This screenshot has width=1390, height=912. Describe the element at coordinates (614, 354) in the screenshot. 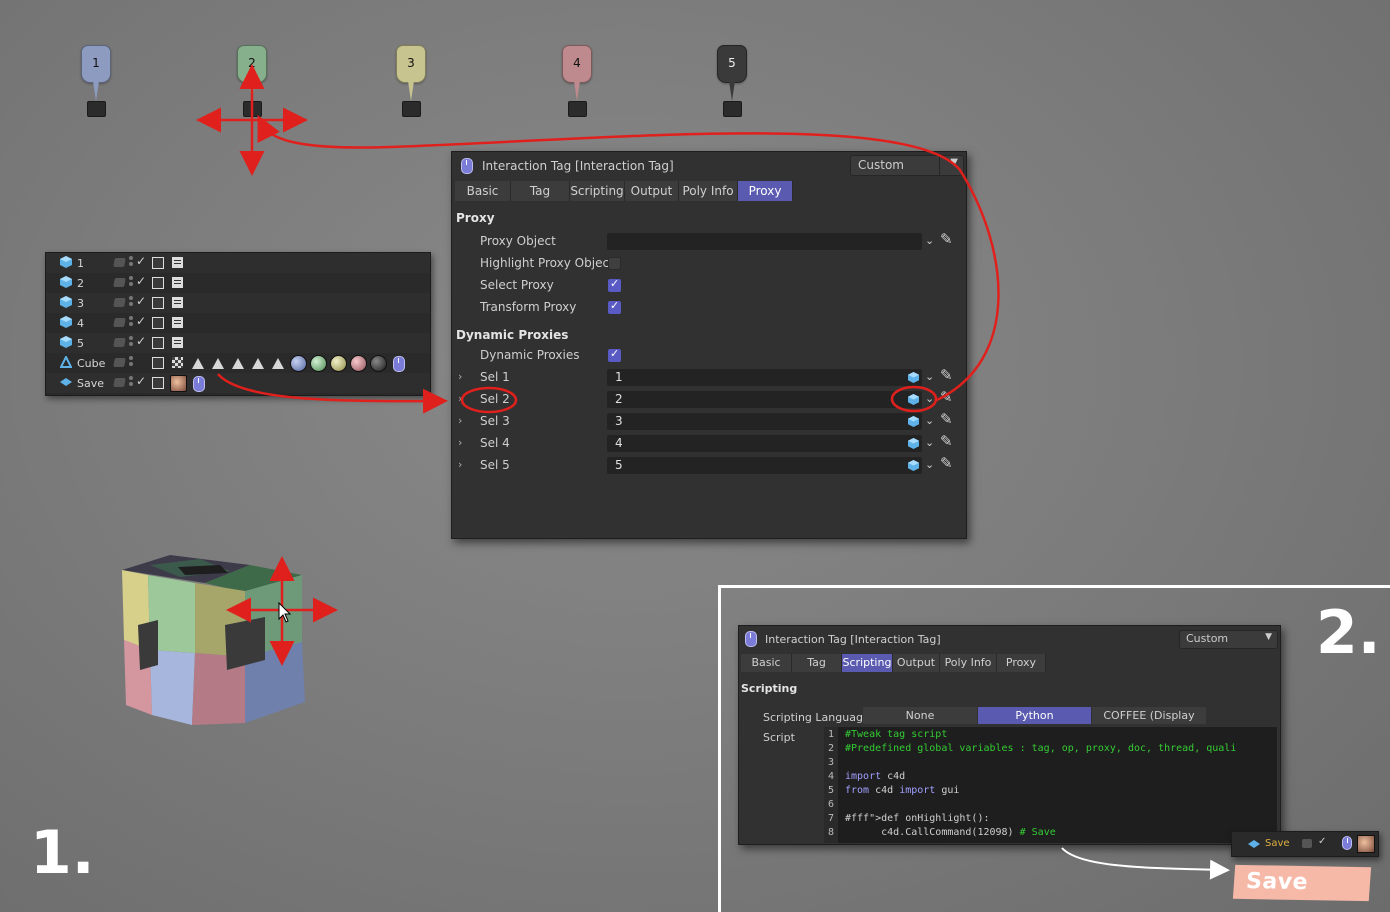

I see `dynamic-proxies-checkbox` at that location.